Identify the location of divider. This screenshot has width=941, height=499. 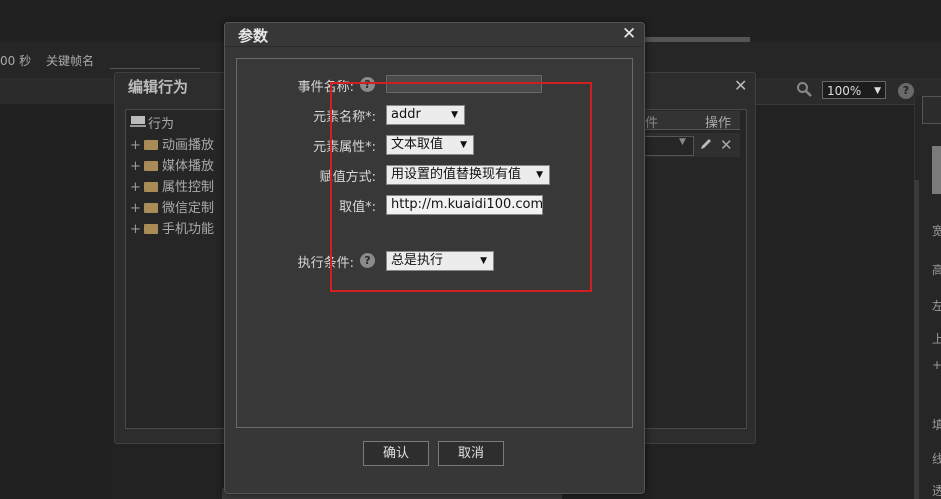
(433, 46).